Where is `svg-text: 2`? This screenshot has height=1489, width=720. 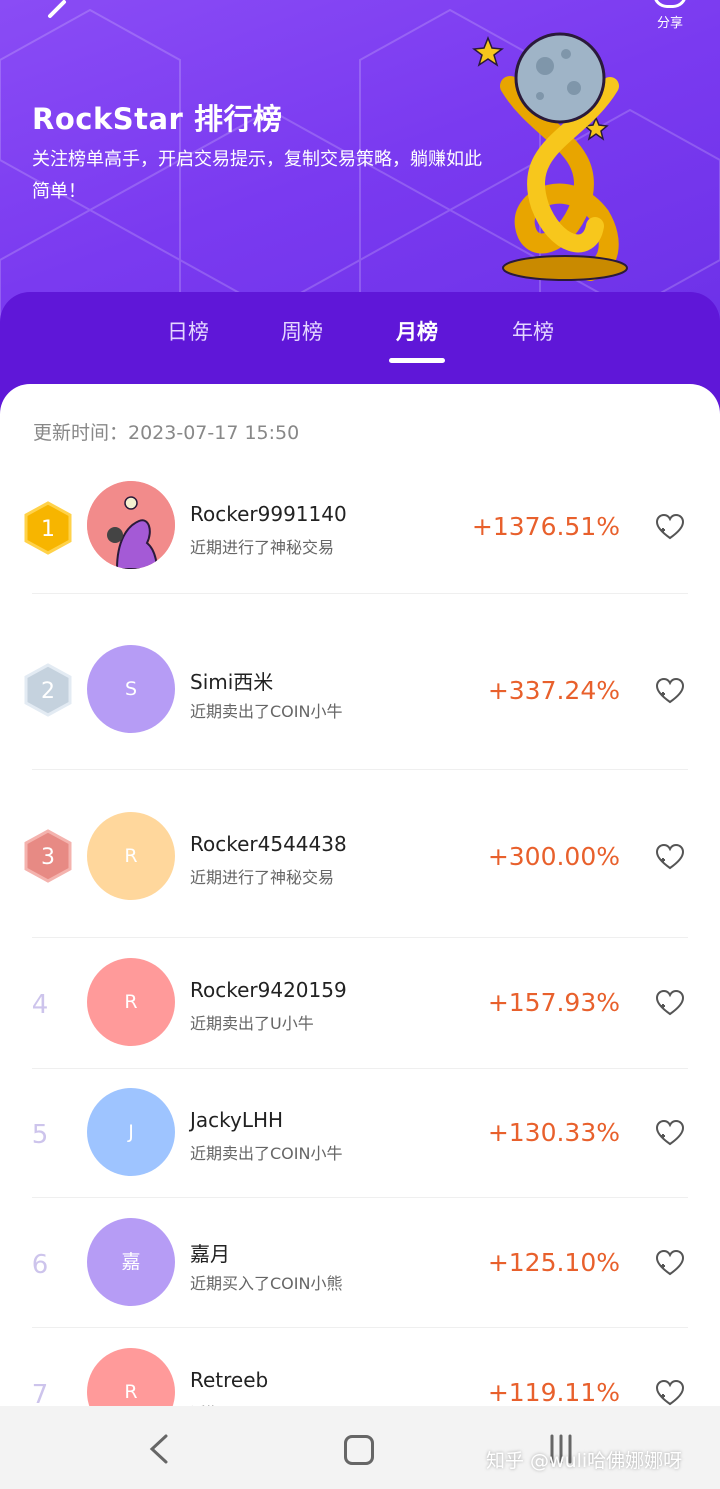
svg-text: 2 is located at coordinates (48, 691).